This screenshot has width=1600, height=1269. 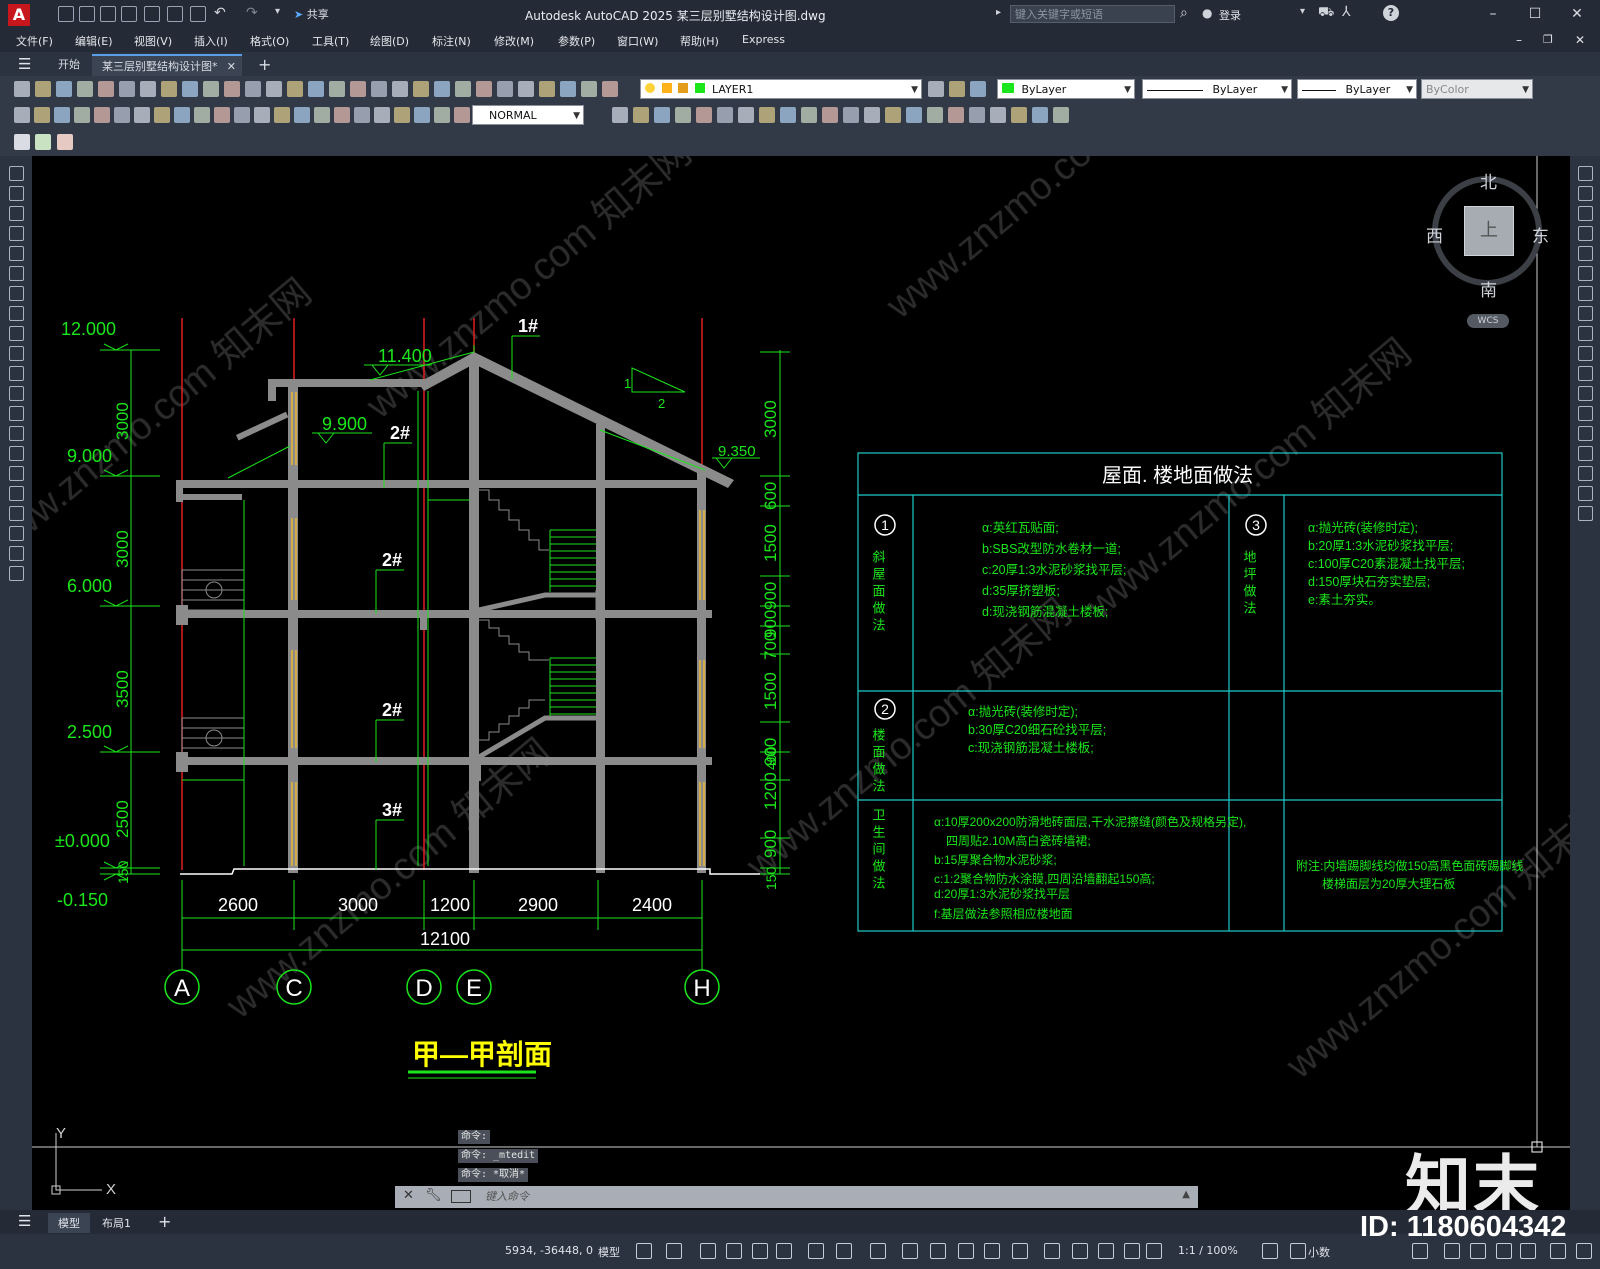 I want to click on minimize-button: –, so click(x=1493, y=14).